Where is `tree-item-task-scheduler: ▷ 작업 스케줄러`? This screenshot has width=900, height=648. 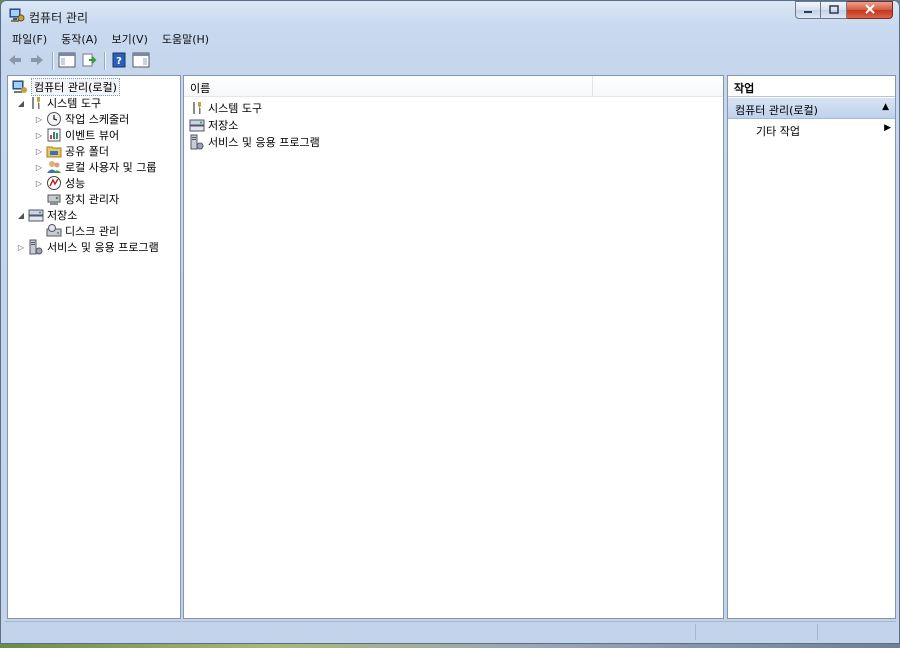
tree-item-task-scheduler: ▷ 작업 스케줄러 is located at coordinates (81, 119).